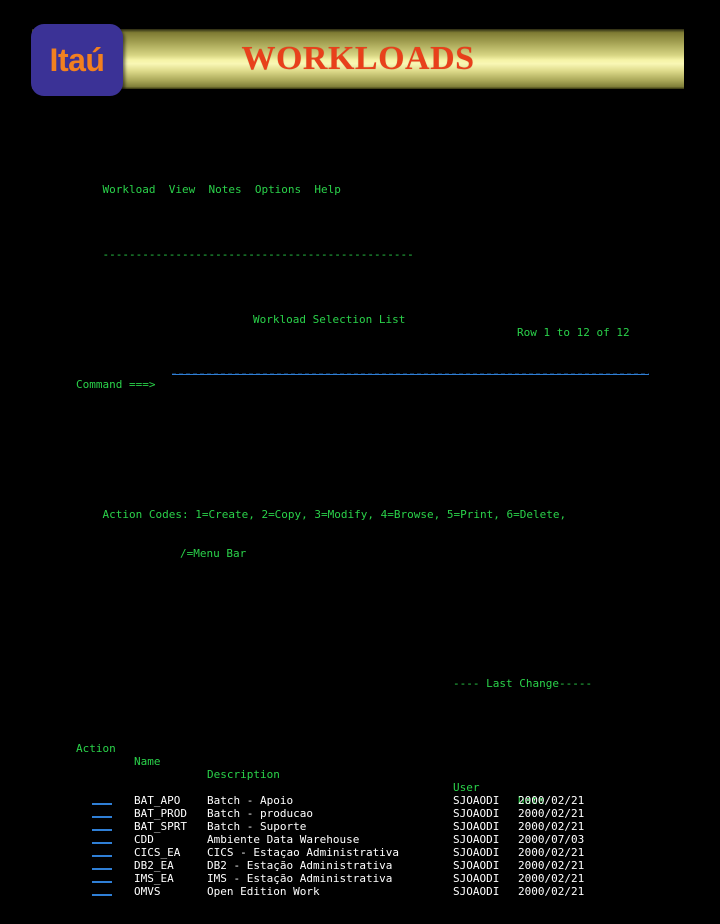 Image resolution: width=720 pixels, height=924 pixels. Describe the element at coordinates (360, 677) in the screenshot. I see `last-change-group-header-row: ---- Last Change-----` at that location.